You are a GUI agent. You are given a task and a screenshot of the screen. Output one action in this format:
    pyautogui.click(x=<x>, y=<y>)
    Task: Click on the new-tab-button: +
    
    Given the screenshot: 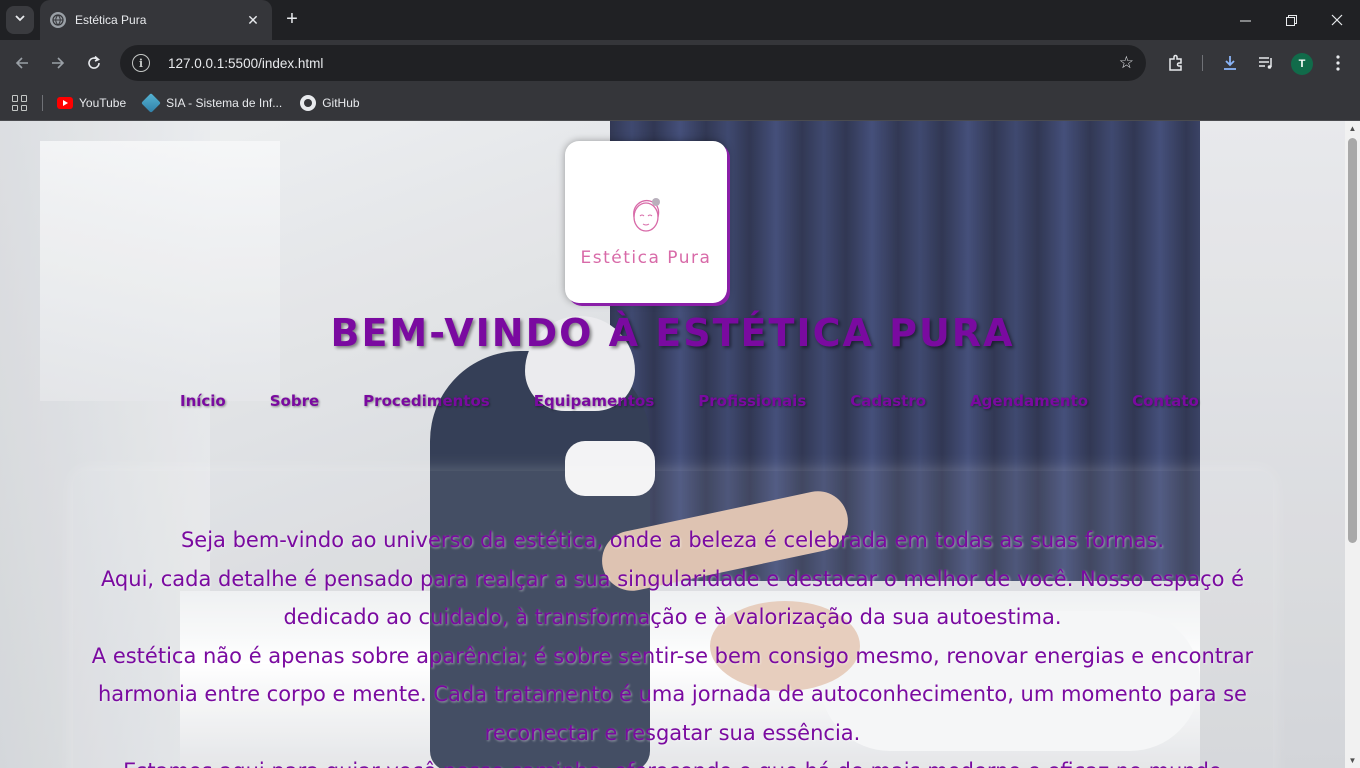 What is the action you would take?
    pyautogui.click(x=292, y=20)
    